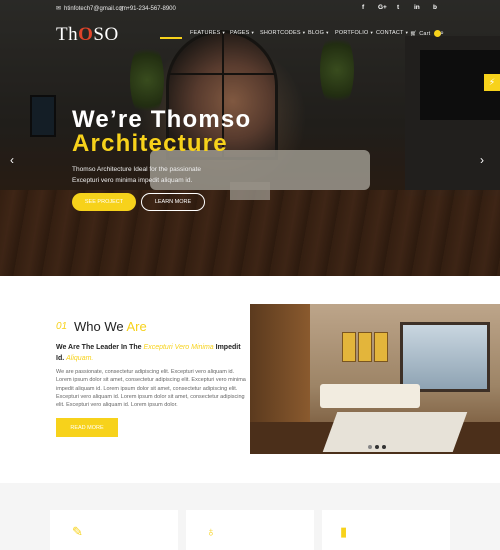  I want to click on carousel-dots, so click(377, 447).